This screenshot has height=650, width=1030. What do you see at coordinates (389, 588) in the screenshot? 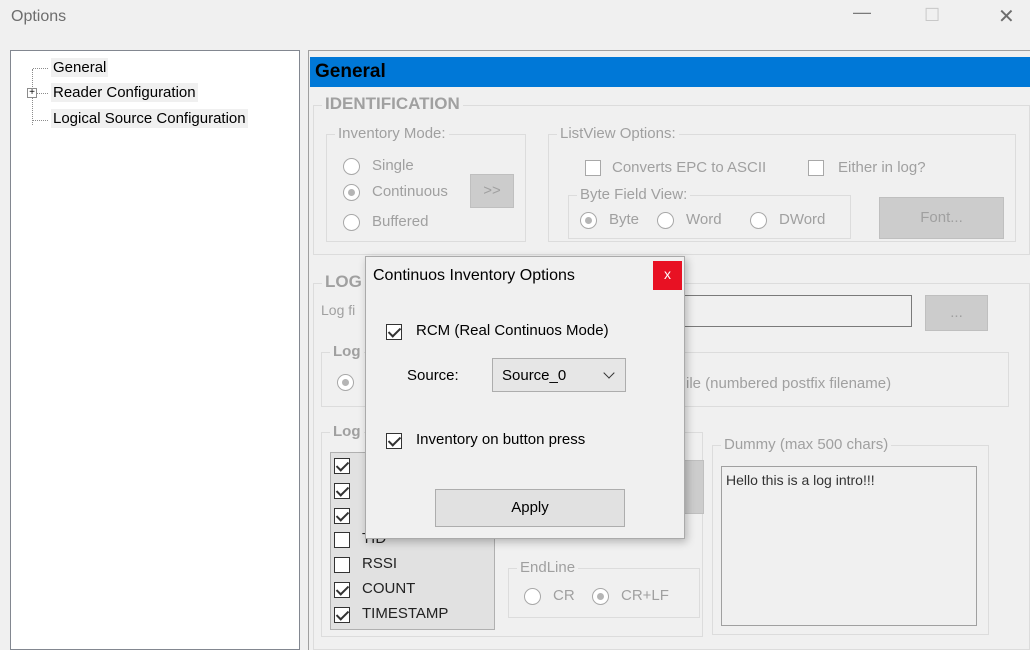
I see `log-field-label-count: COUNT` at bounding box center [389, 588].